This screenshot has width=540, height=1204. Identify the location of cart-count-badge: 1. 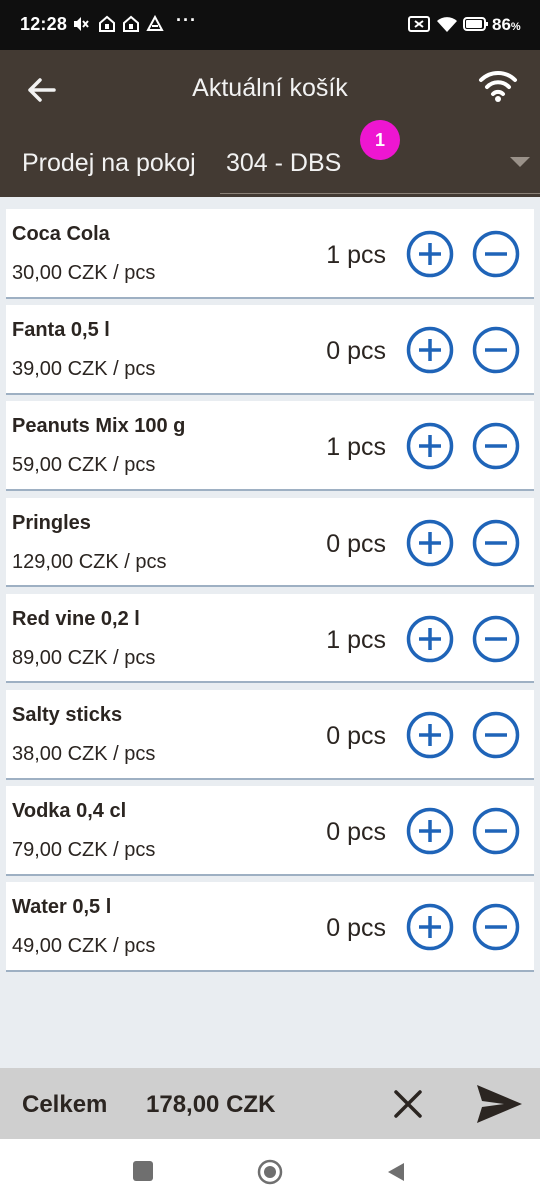
(380, 140).